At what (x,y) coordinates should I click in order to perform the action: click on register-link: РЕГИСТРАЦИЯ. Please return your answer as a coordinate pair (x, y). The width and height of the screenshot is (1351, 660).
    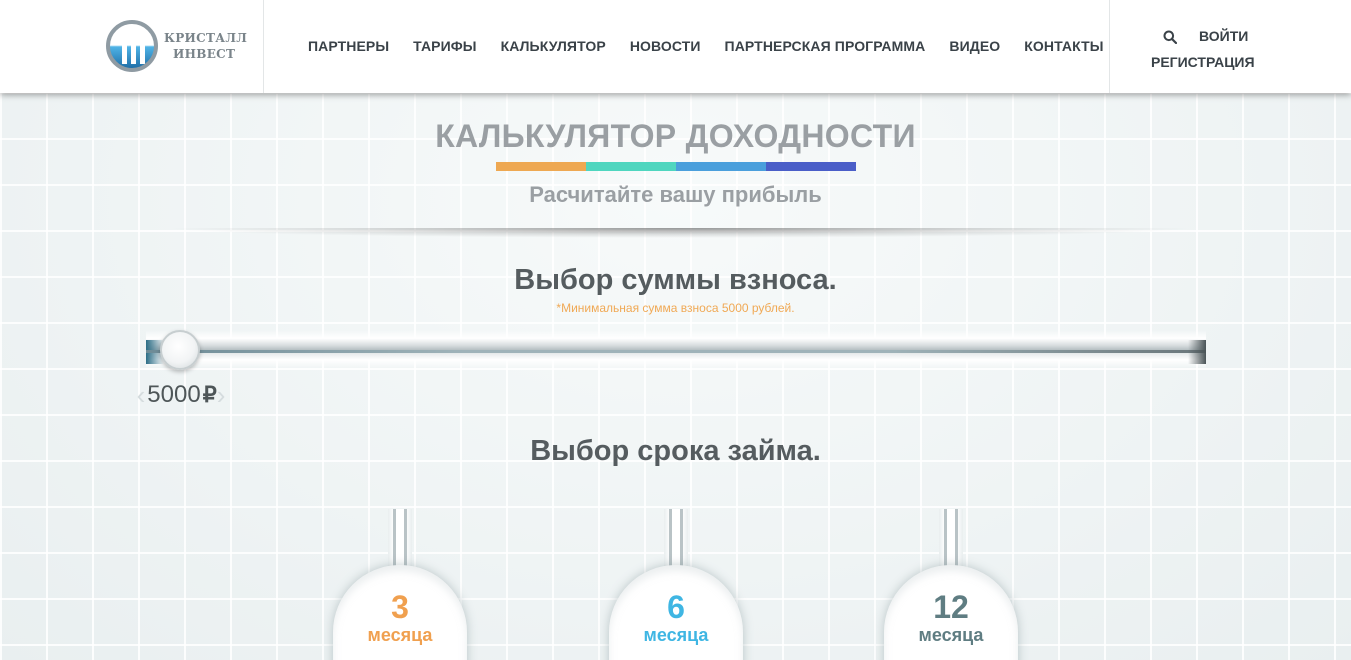
    Looking at the image, I should click on (1203, 62).